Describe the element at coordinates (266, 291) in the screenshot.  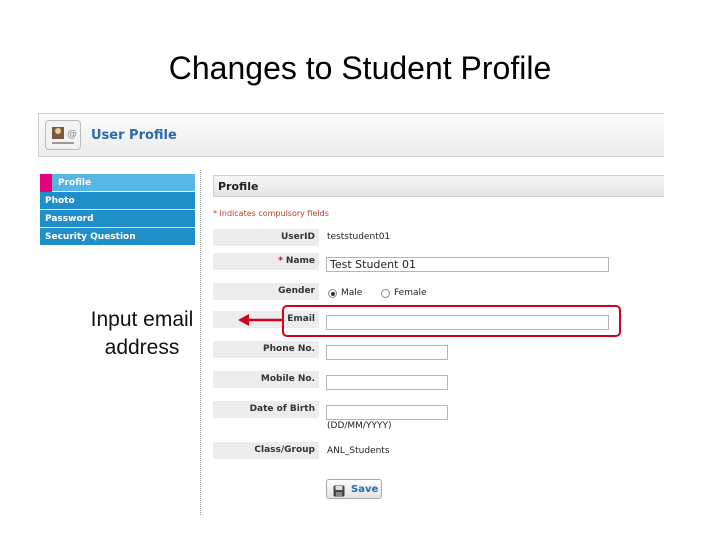
I see `gender-label: Gender` at that location.